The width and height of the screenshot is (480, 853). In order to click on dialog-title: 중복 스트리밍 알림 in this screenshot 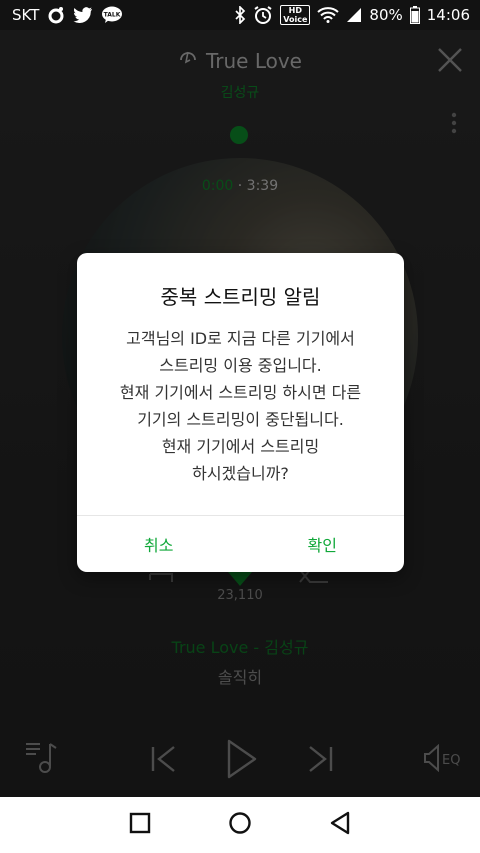, I will do `click(240, 297)`.